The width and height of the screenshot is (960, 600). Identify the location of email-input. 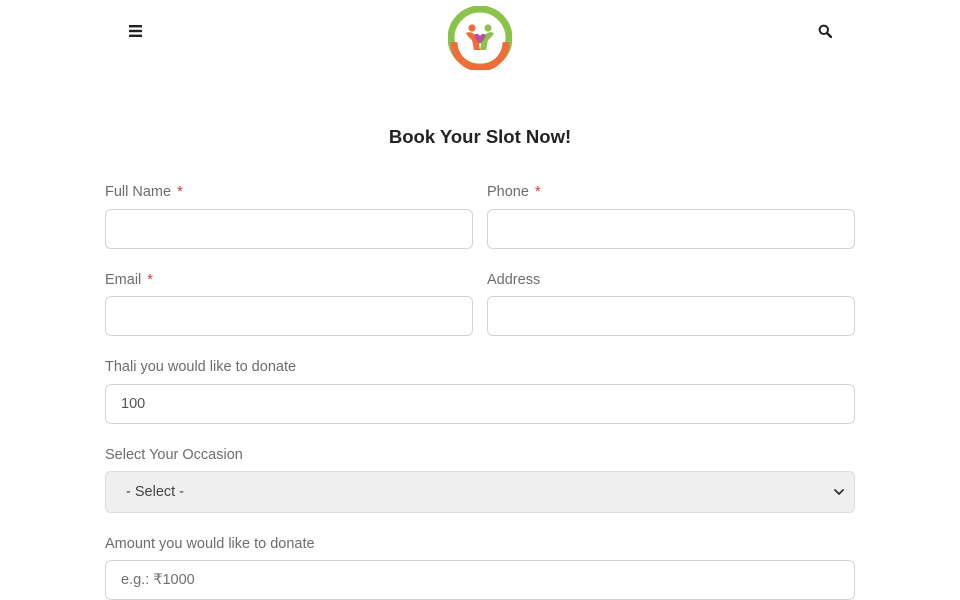
(289, 316).